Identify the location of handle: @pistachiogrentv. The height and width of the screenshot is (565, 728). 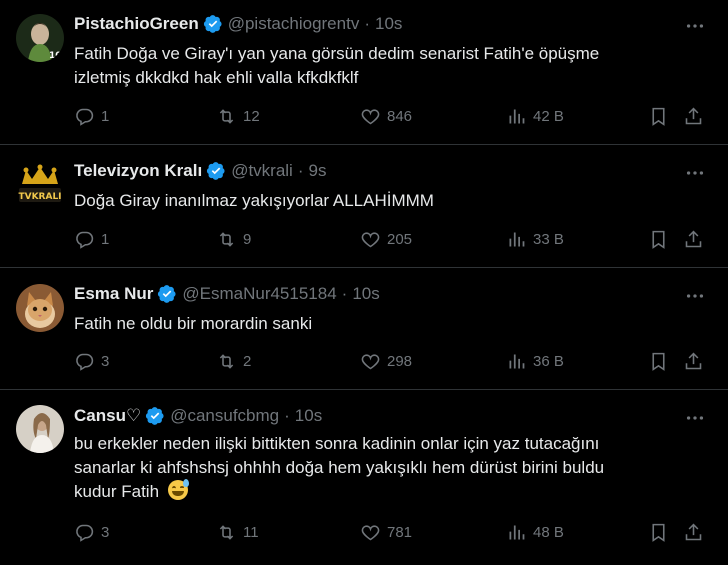
(294, 24).